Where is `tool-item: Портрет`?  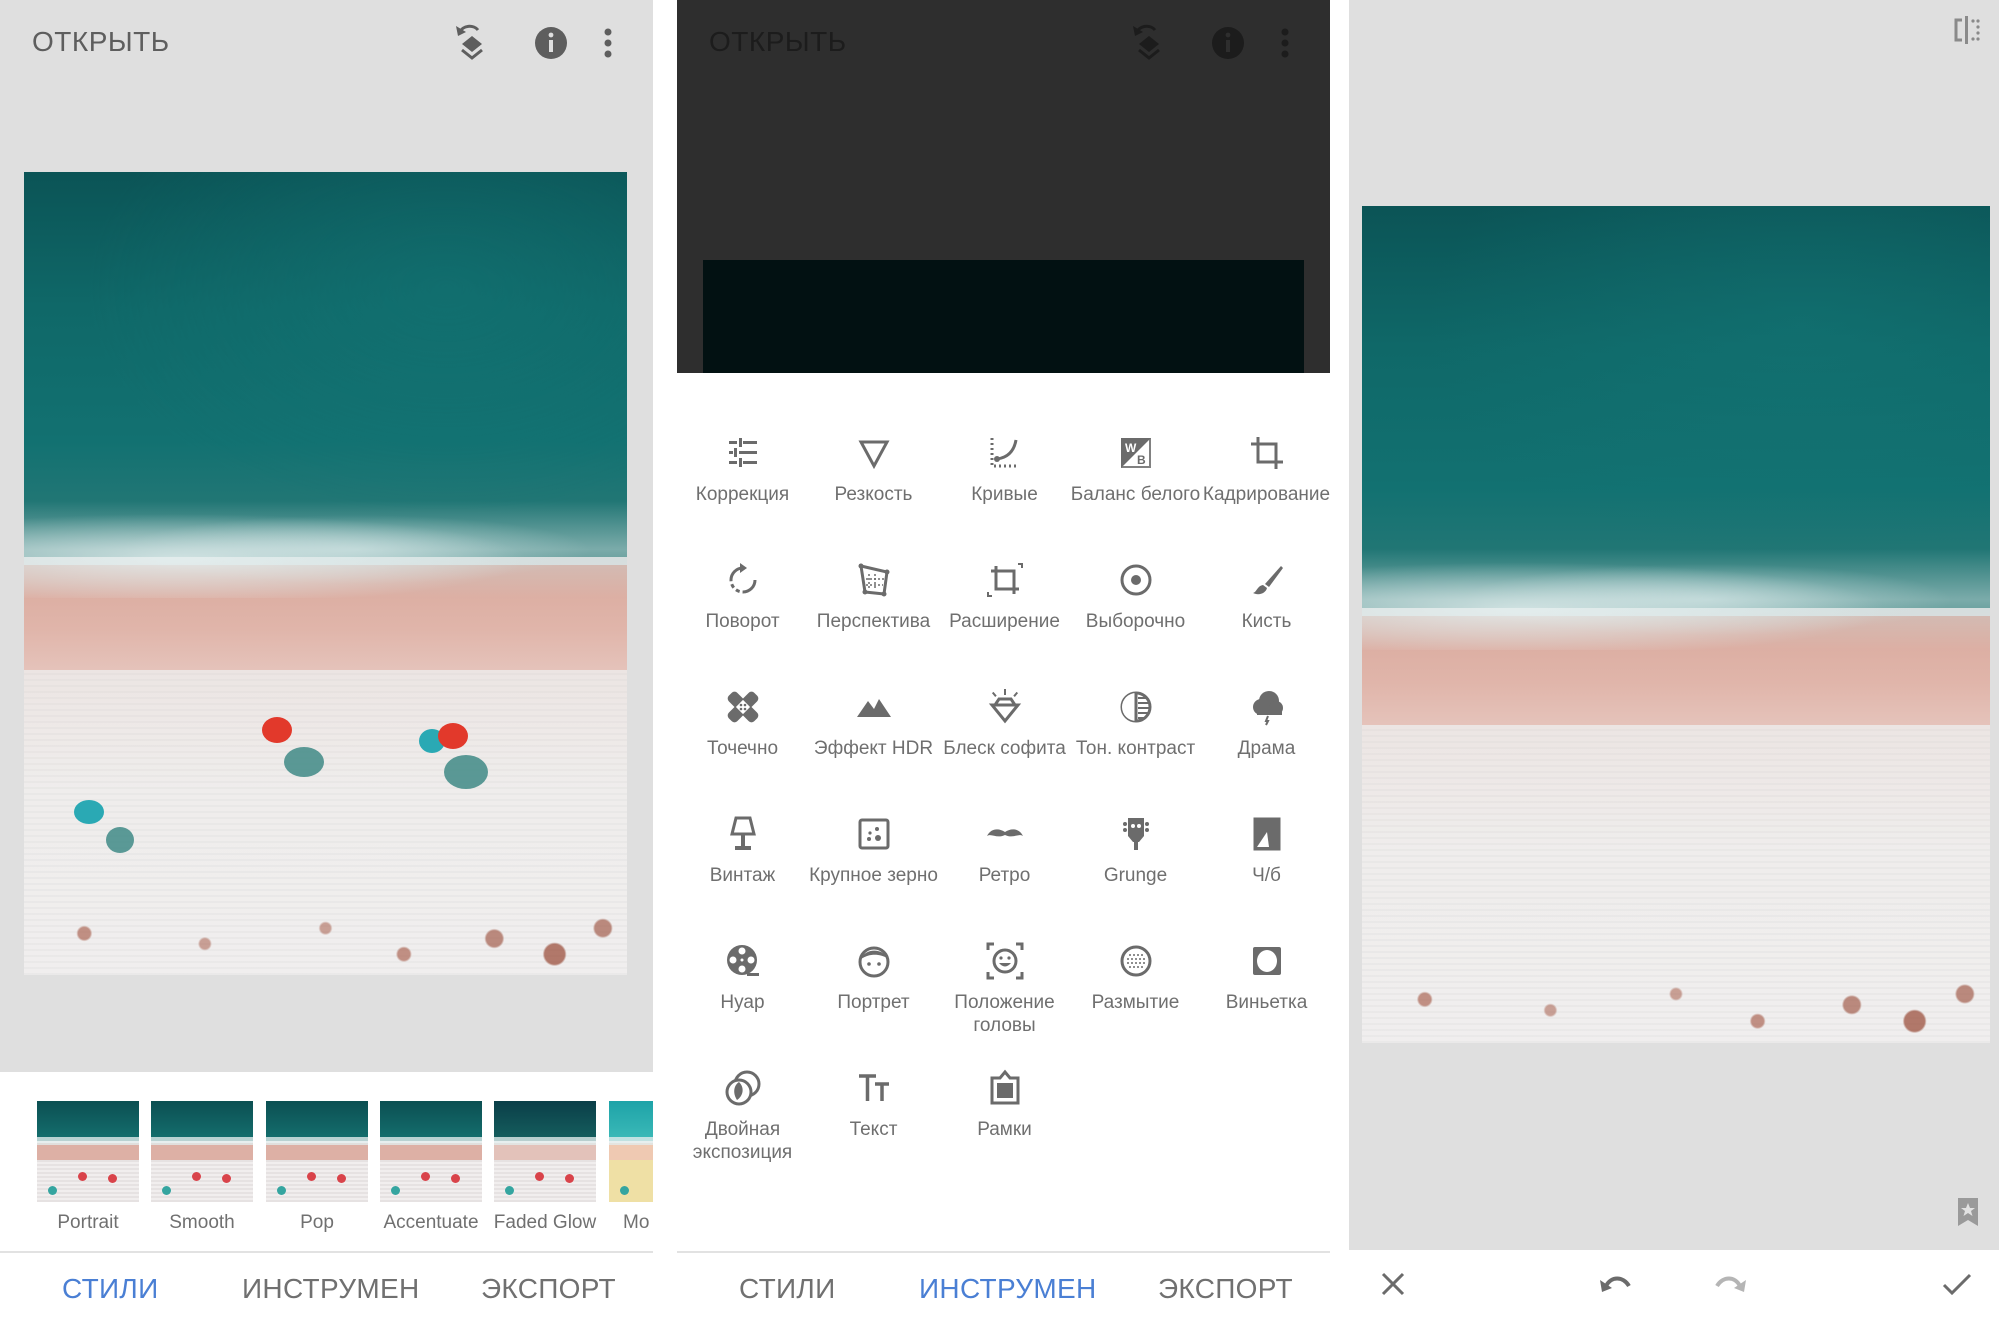
tool-item: Портрет is located at coordinates (873, 947).